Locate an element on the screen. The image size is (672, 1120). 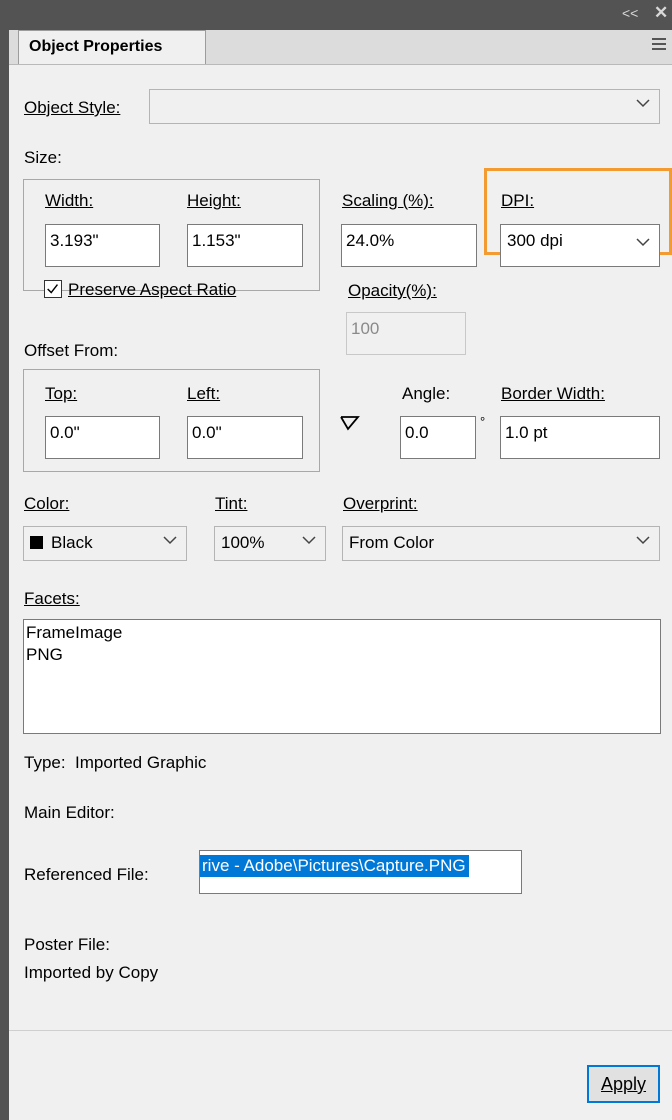
degree-symbol: ° is located at coordinates (483, 421).